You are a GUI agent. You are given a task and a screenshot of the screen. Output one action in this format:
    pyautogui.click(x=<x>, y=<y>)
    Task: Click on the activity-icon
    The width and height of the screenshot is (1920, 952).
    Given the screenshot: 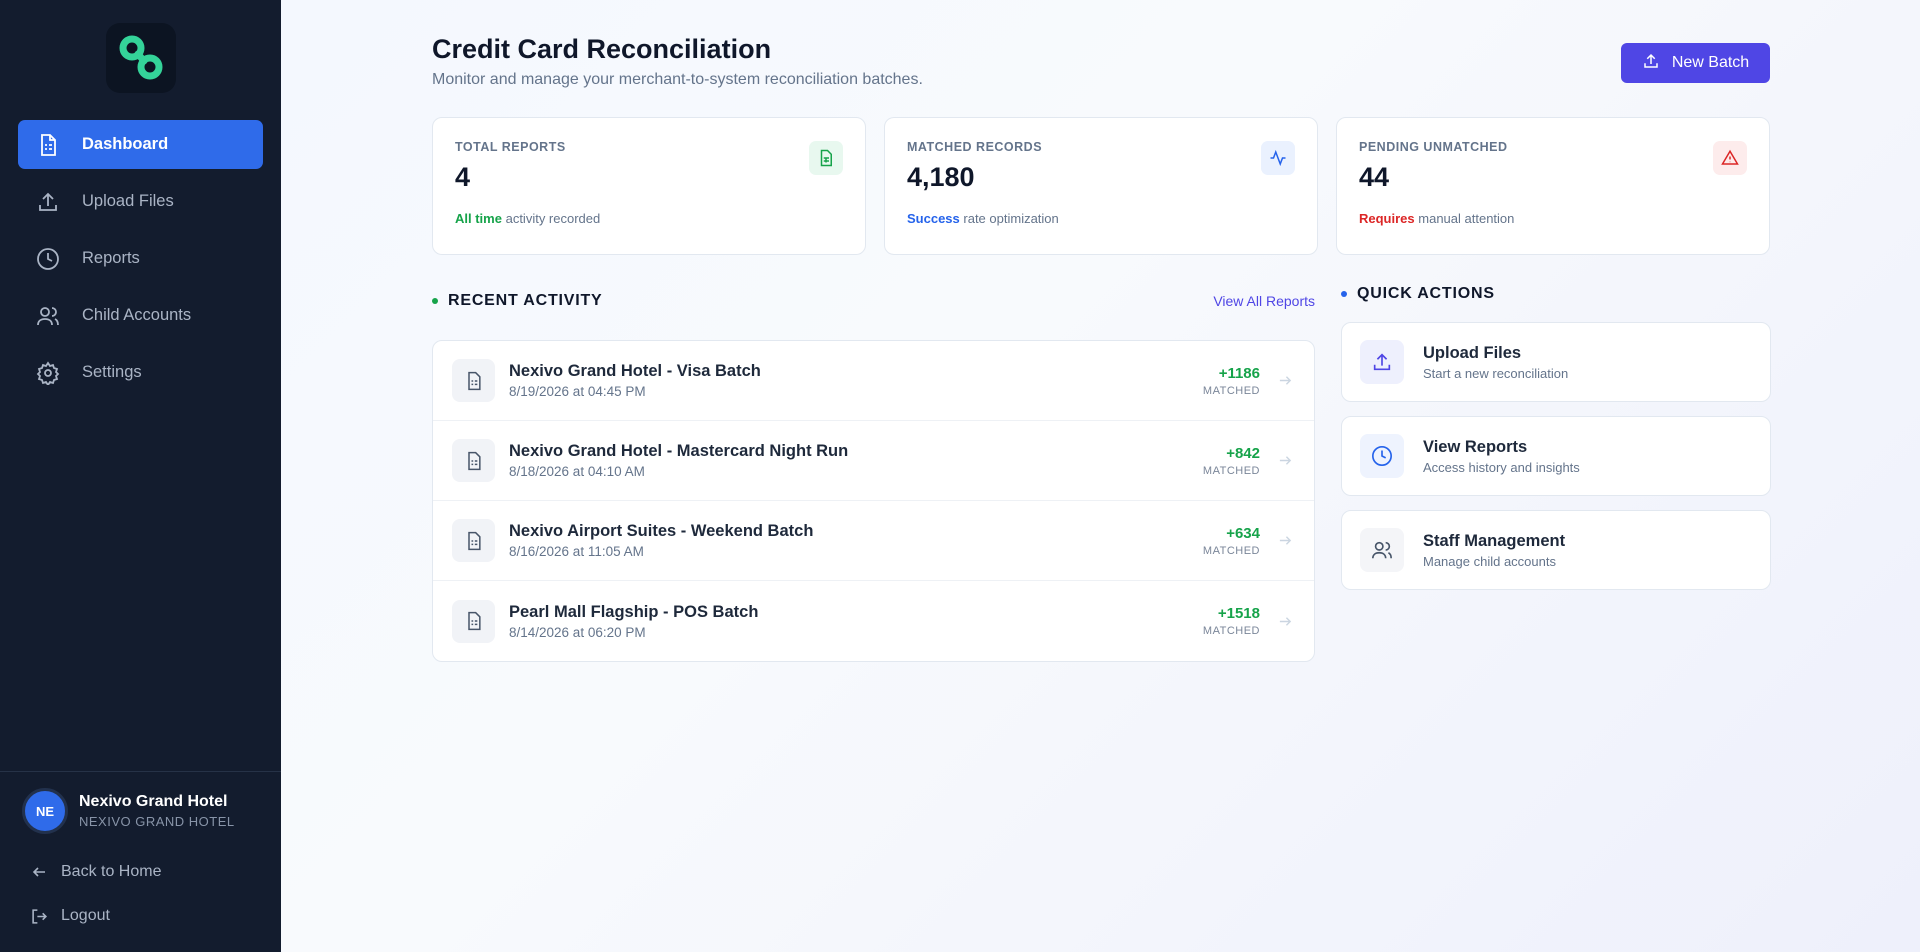 What is the action you would take?
    pyautogui.click(x=1278, y=158)
    